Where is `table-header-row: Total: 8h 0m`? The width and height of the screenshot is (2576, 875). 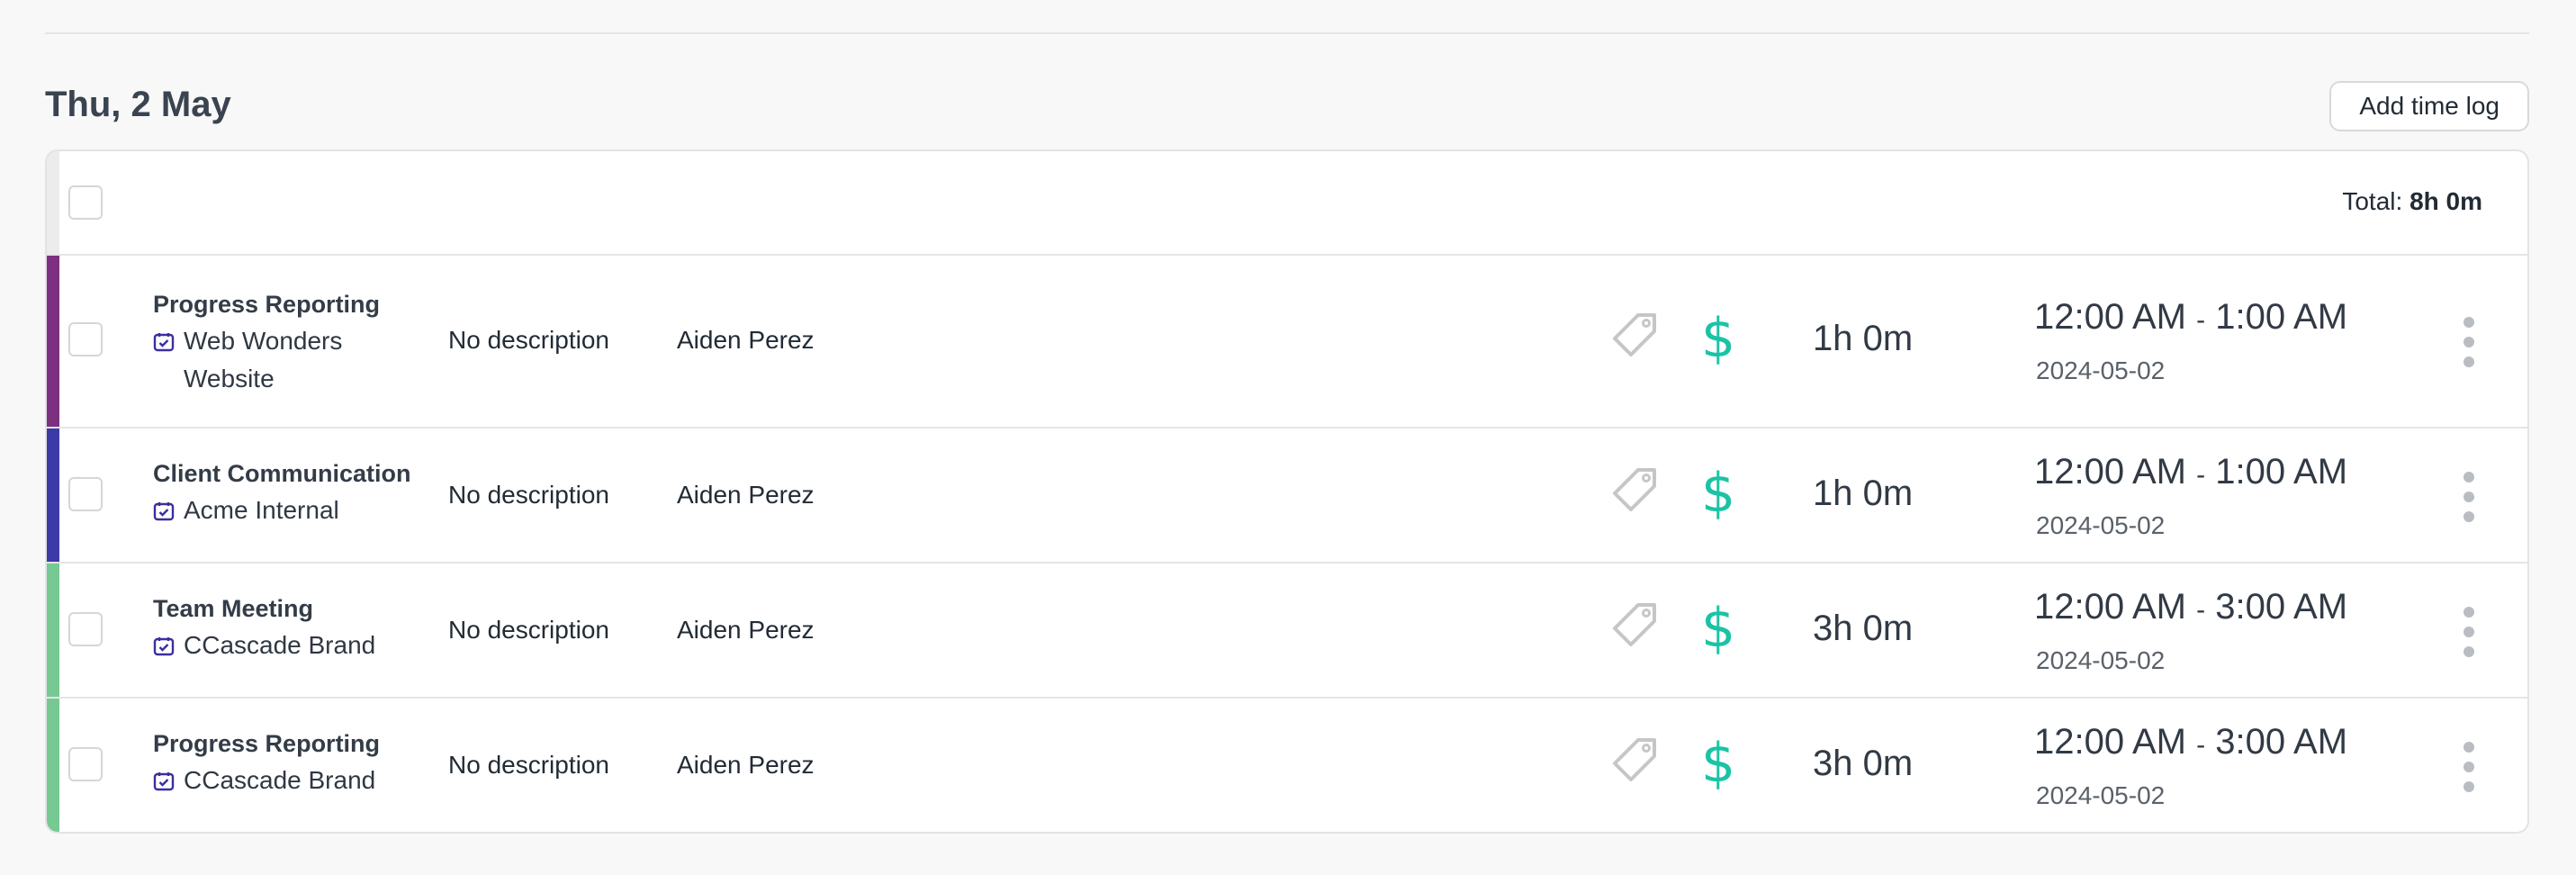 table-header-row: Total: 8h 0m is located at coordinates (1287, 203).